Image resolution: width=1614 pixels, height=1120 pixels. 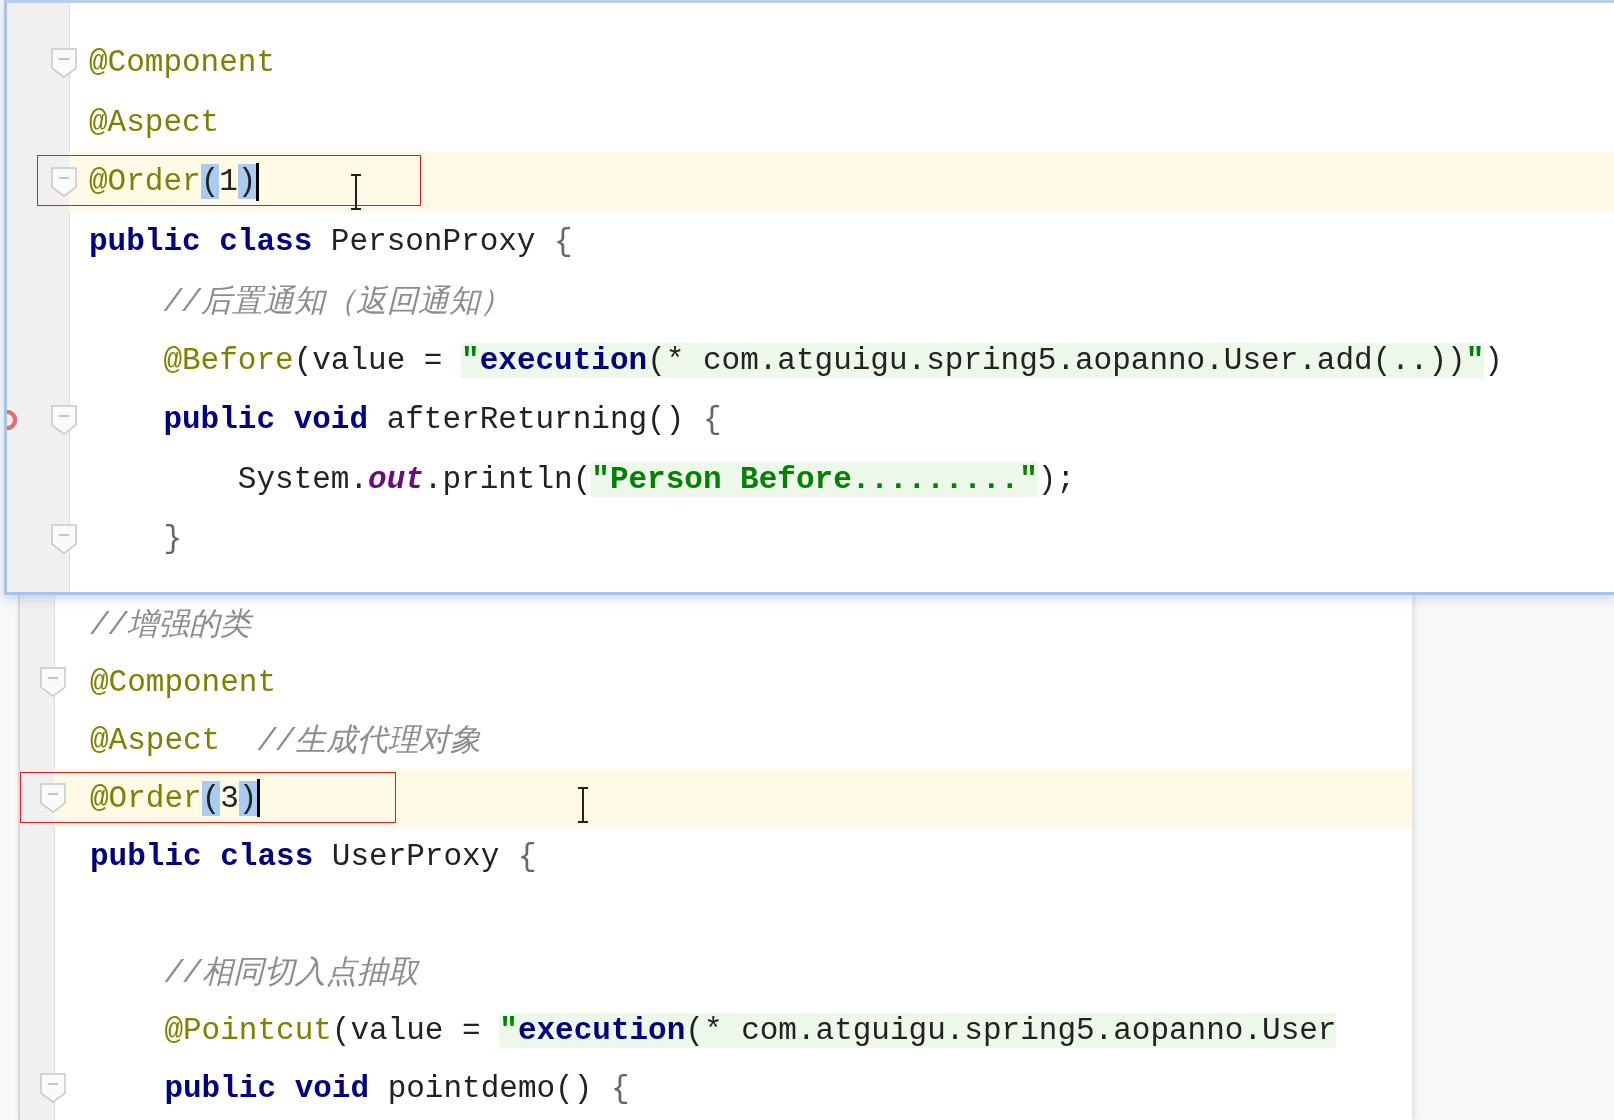 What do you see at coordinates (396, 1088) in the screenshot?
I see `code-line: public void pointdemo() {` at bounding box center [396, 1088].